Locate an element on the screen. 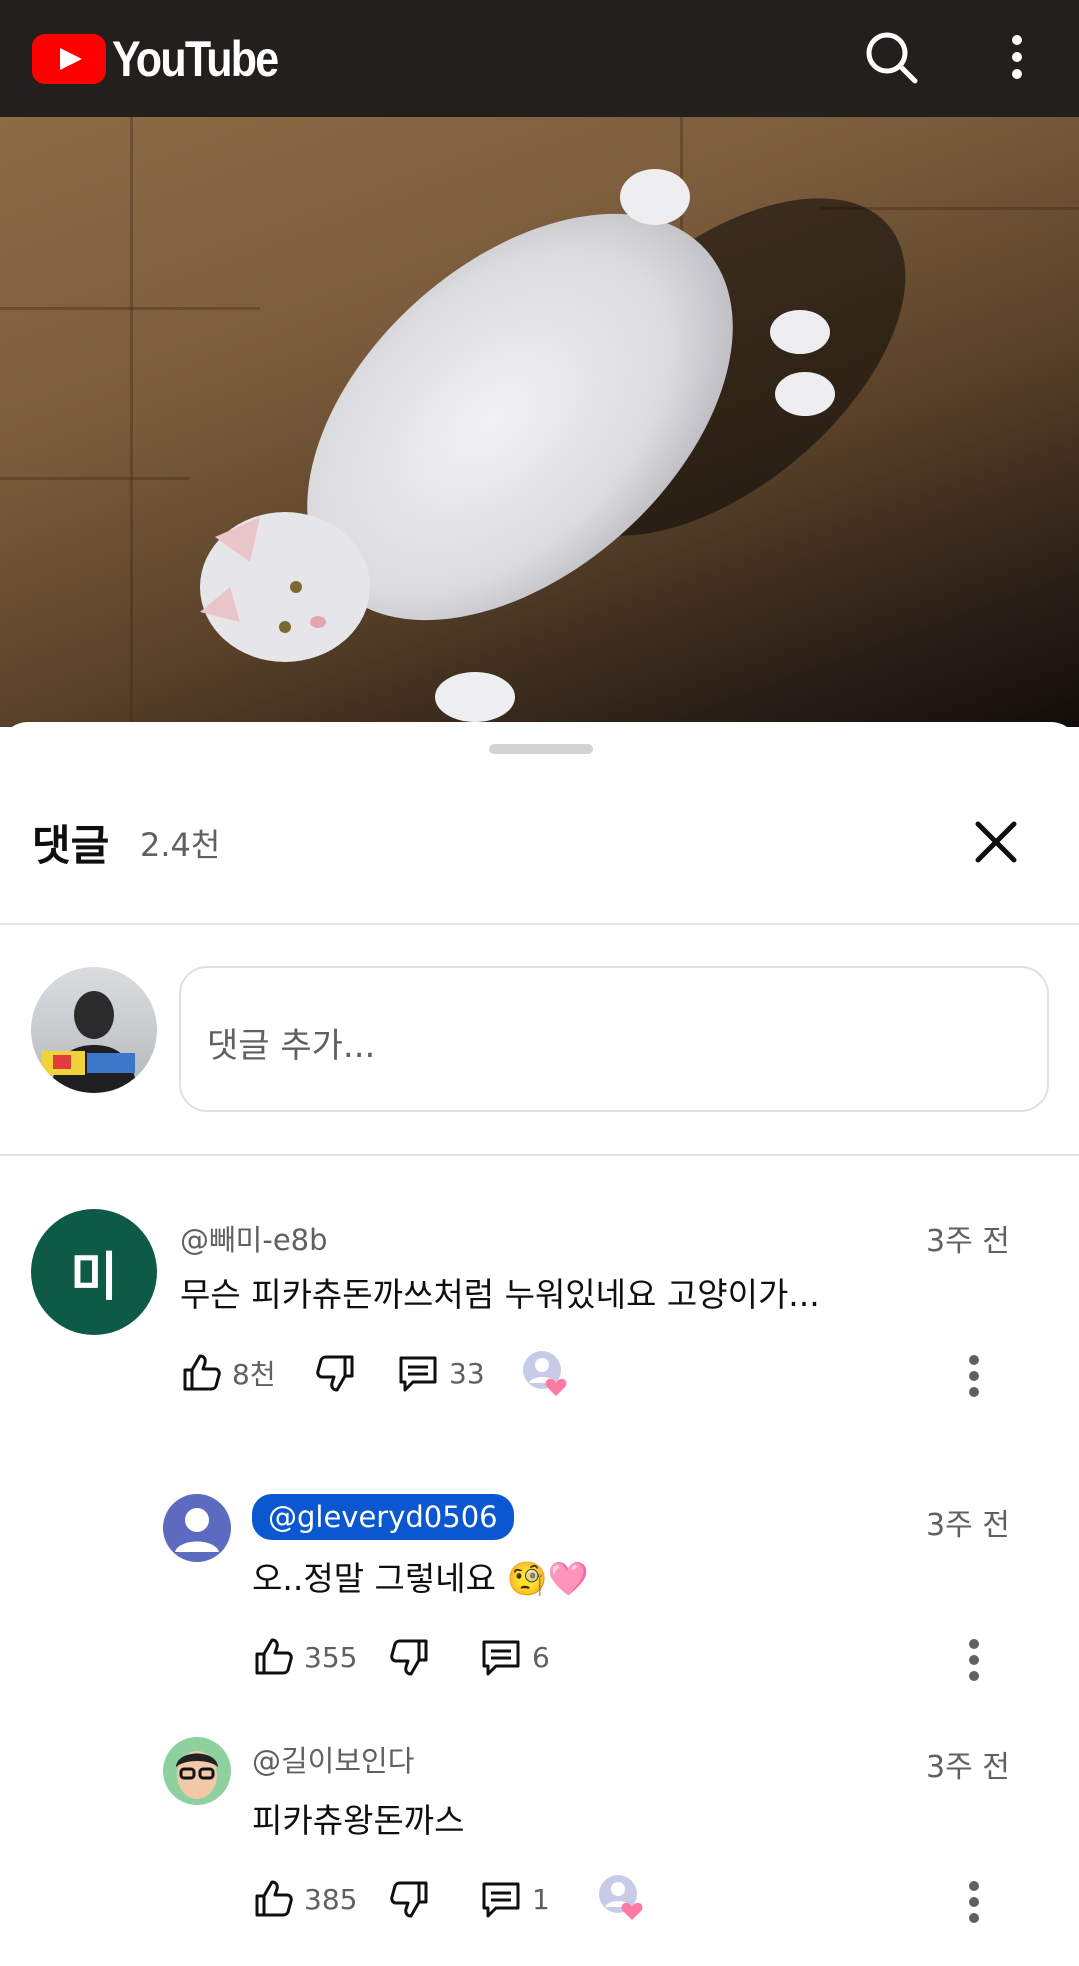 The image size is (1079, 1966). comment-author: @길이보인다 is located at coordinates (333, 1759).